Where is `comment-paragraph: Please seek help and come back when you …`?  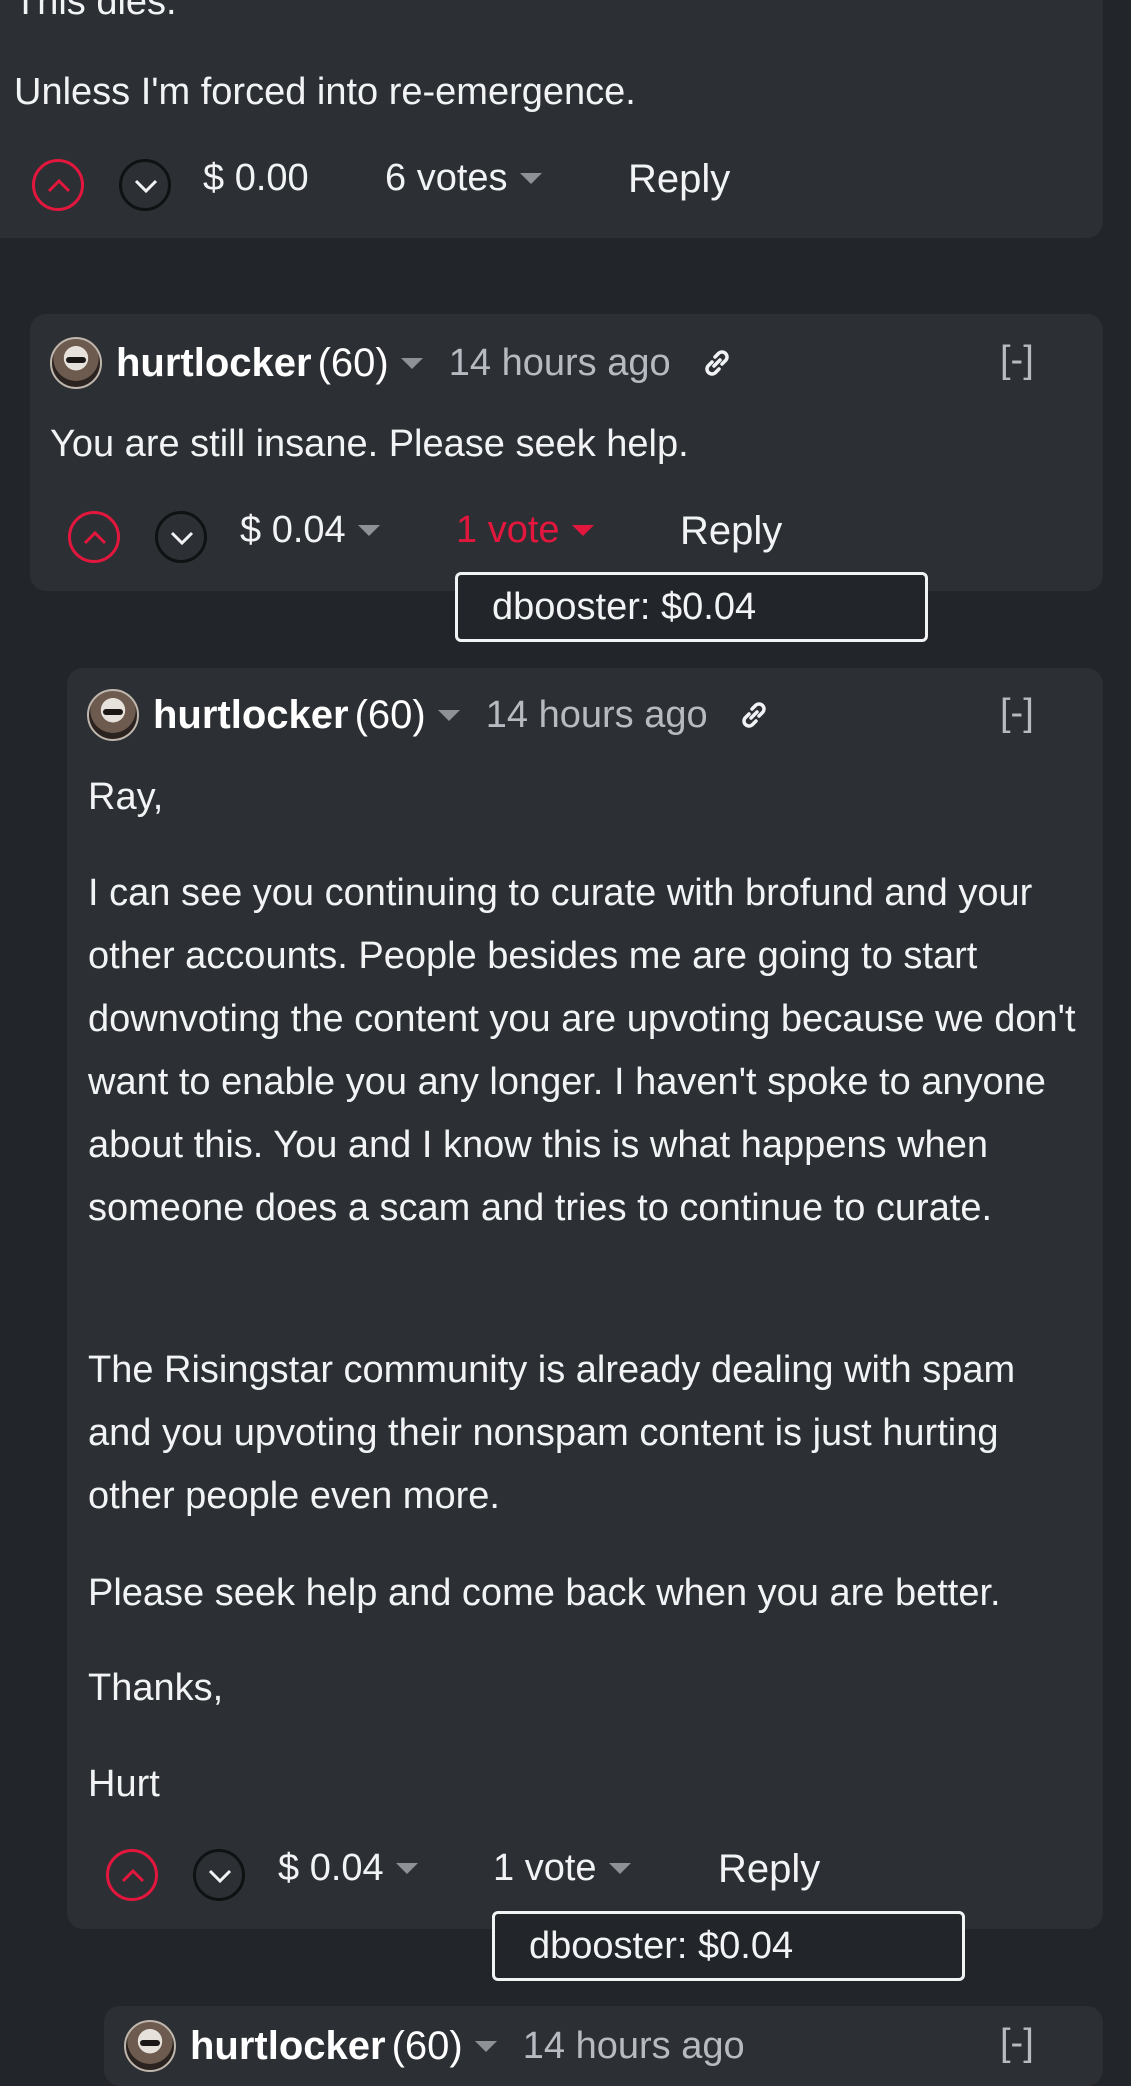
comment-paragraph: Please seek help and come back when you … is located at coordinates (544, 1593).